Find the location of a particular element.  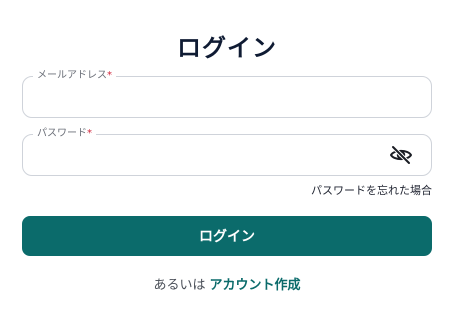

password-input is located at coordinates (205, 155).